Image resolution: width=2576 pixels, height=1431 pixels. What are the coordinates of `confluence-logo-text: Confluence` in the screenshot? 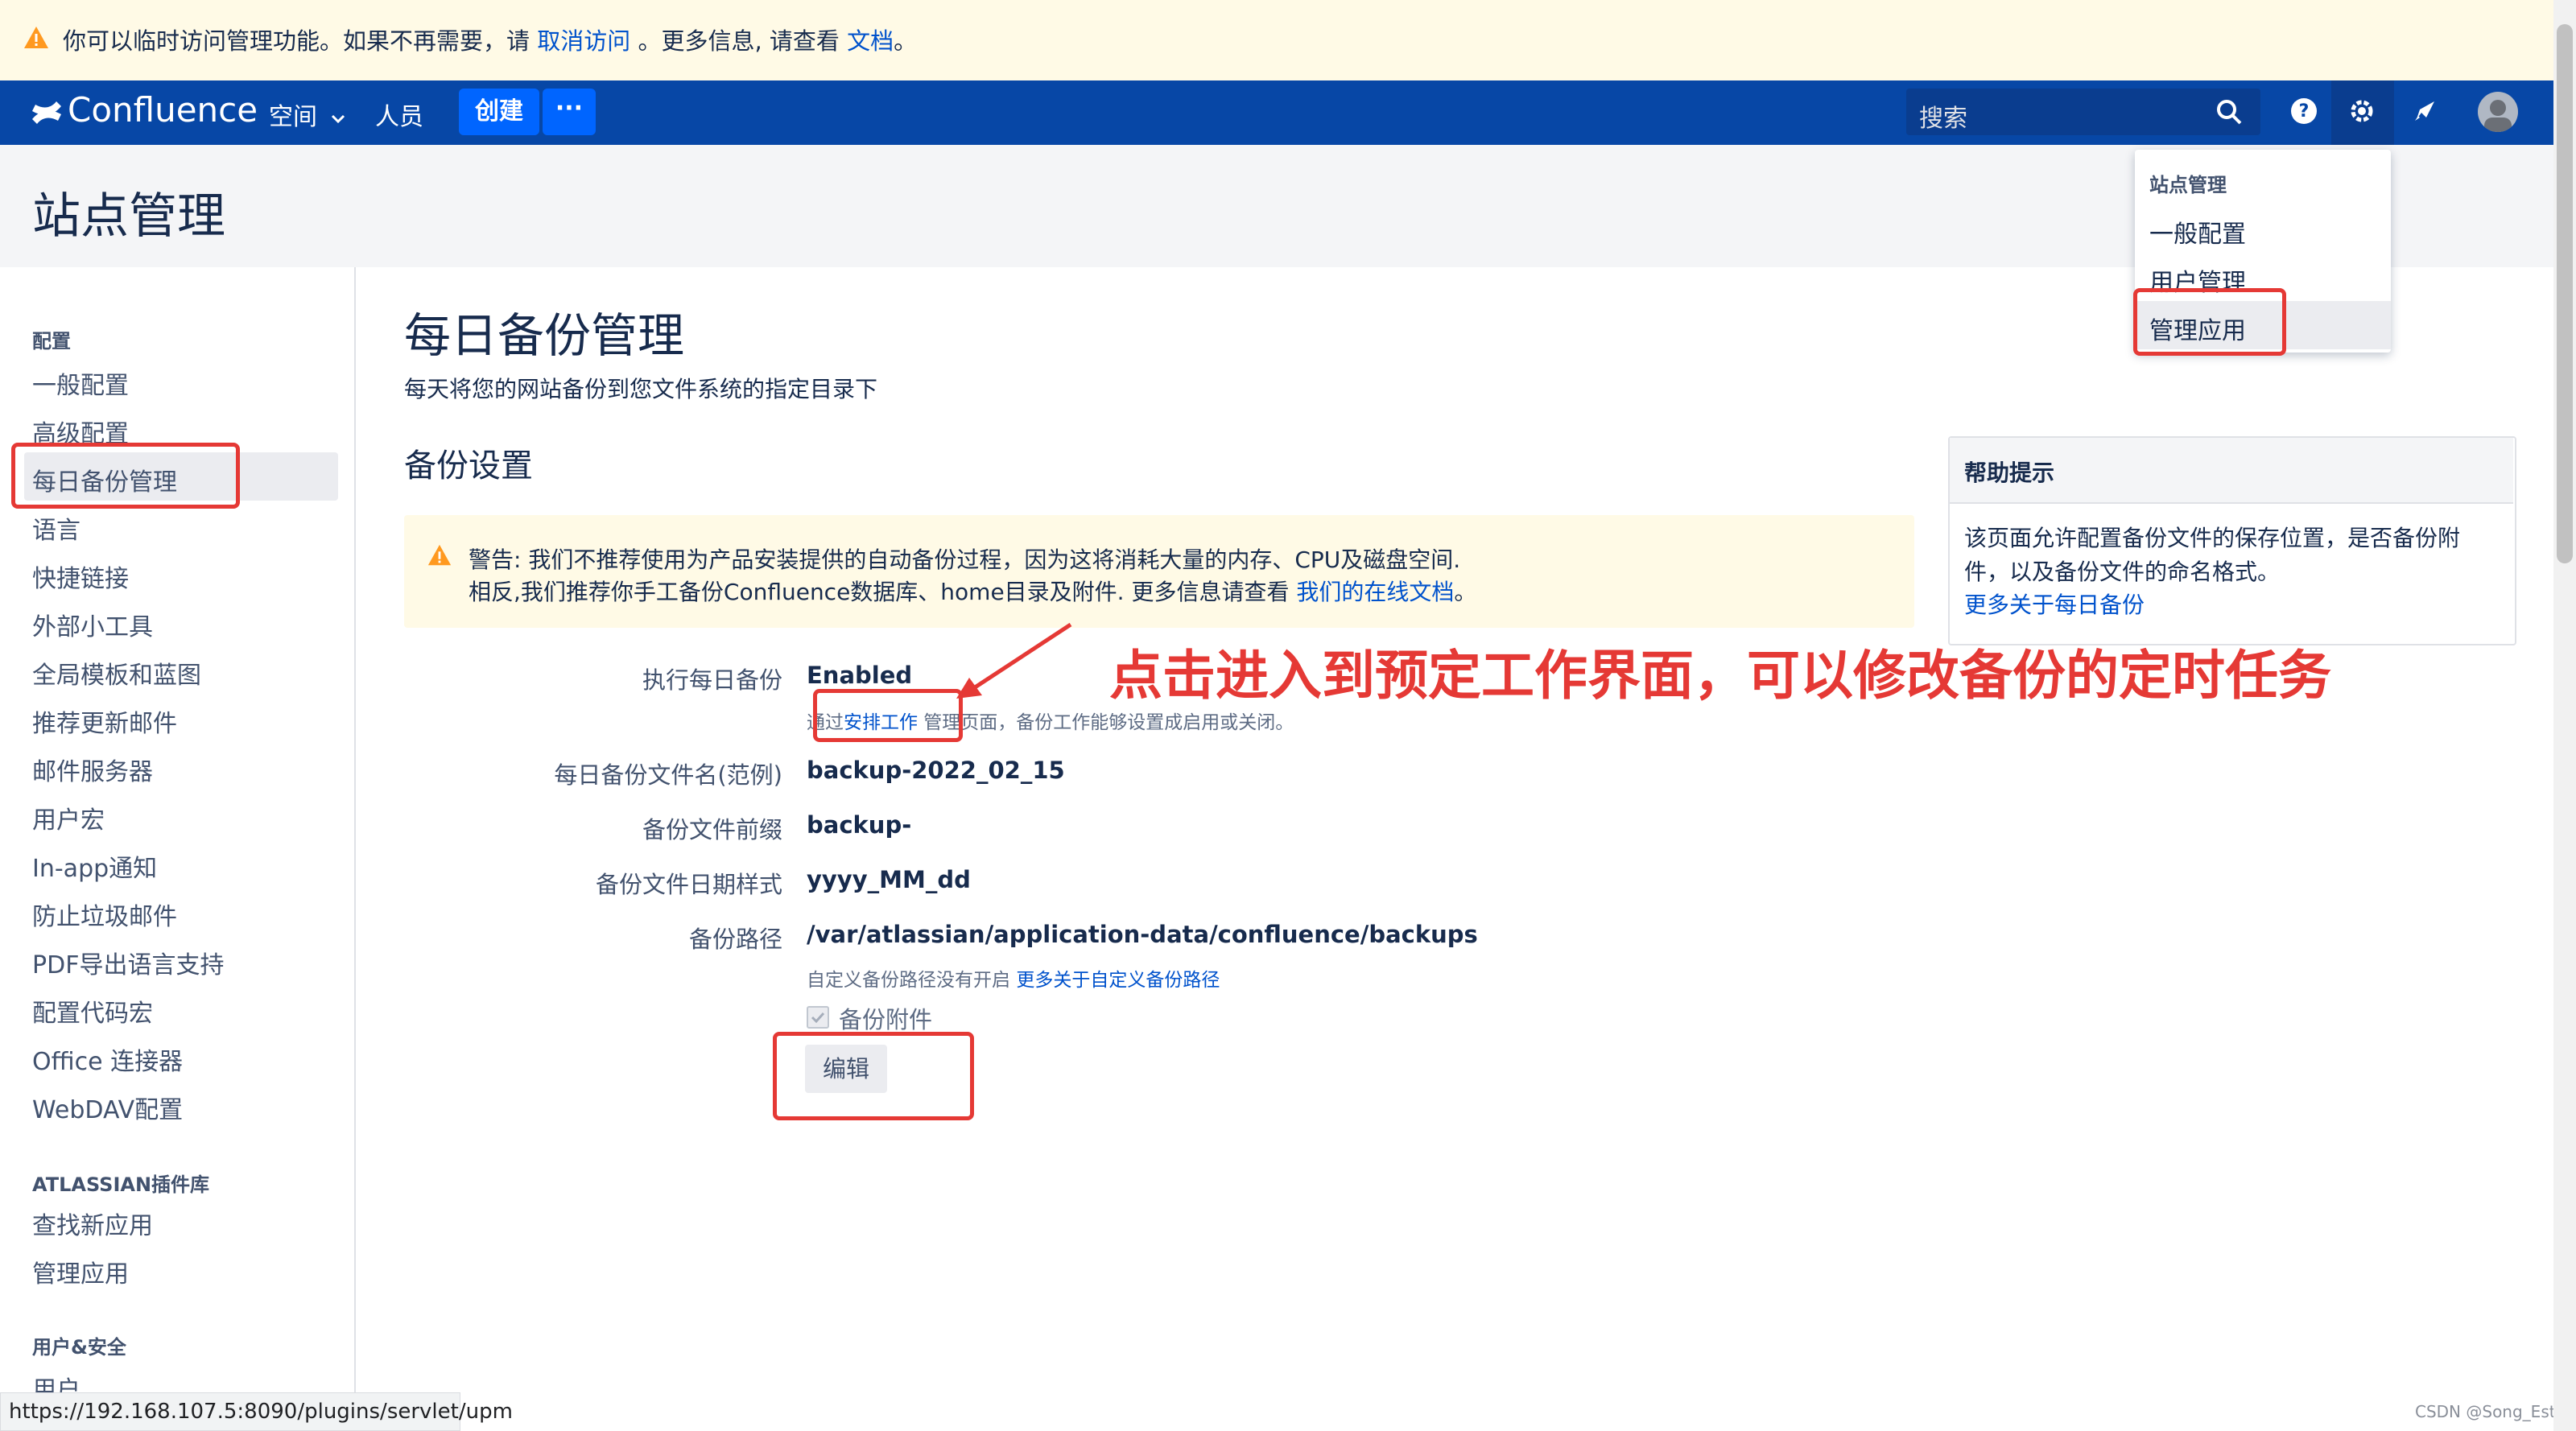 It's located at (163, 110).